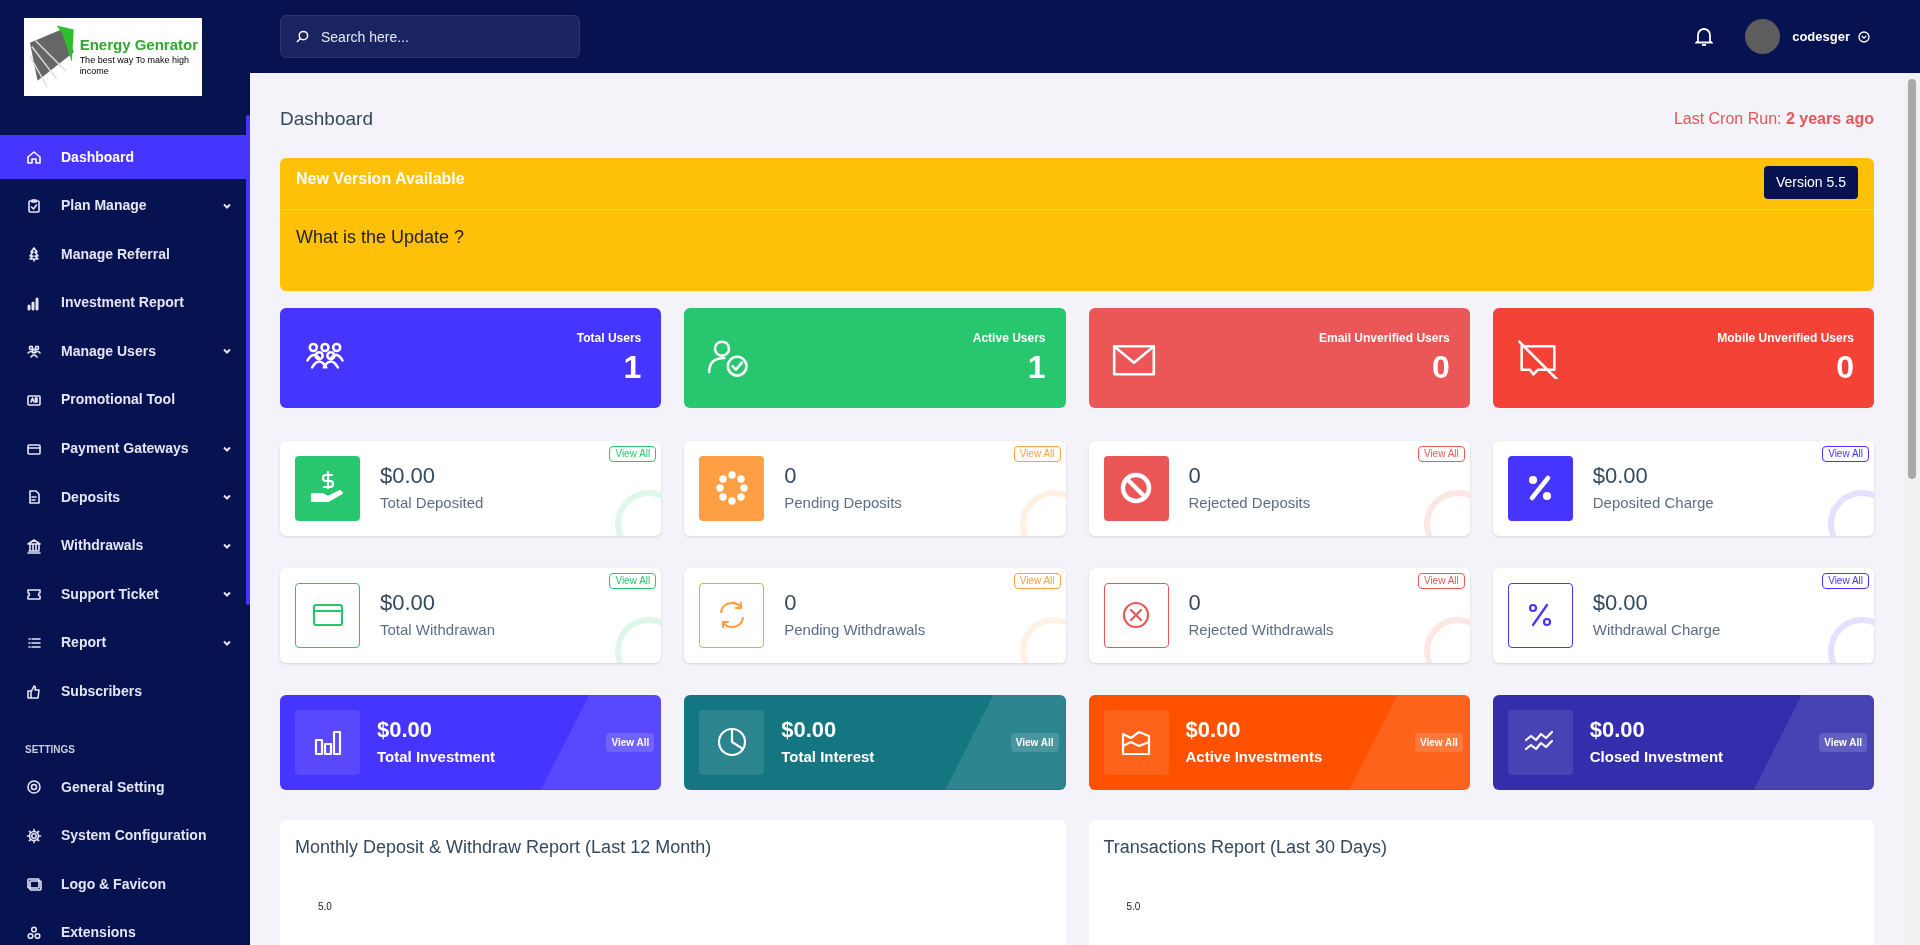 The width and height of the screenshot is (1920, 945). What do you see at coordinates (135, 66) in the screenshot?
I see `logo-tagline: The best way To make high income` at bounding box center [135, 66].